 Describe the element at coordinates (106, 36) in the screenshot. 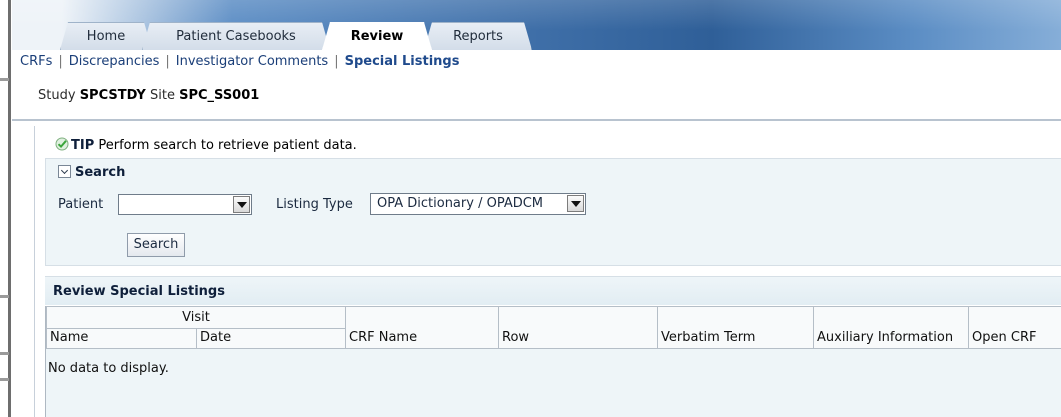

I see `tab-home: Home` at that location.